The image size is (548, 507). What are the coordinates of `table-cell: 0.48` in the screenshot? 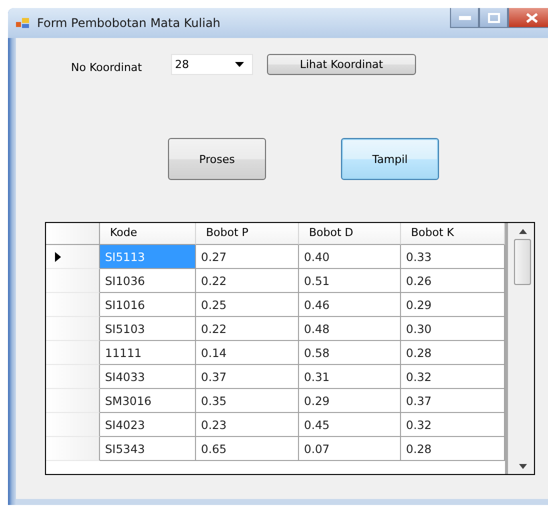 It's located at (350, 329).